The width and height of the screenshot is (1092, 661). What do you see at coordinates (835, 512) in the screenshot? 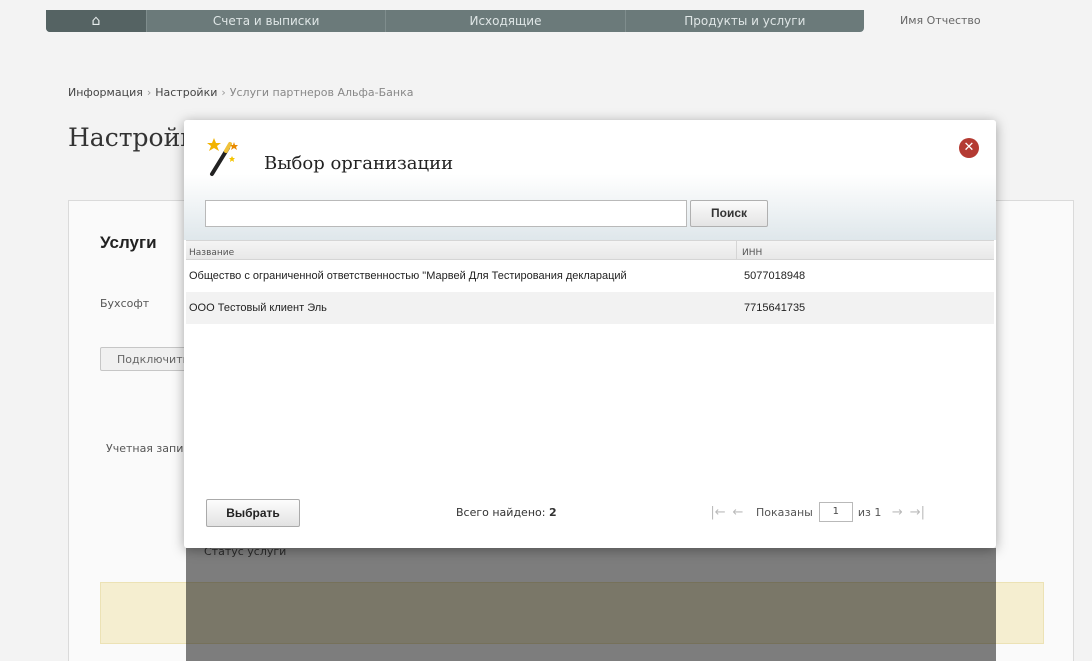
I see `page-number-input: 1` at bounding box center [835, 512].